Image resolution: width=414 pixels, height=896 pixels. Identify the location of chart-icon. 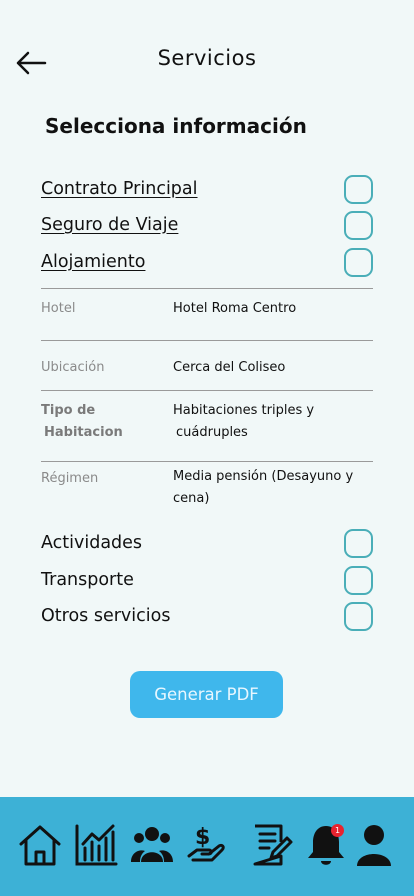
(96, 845).